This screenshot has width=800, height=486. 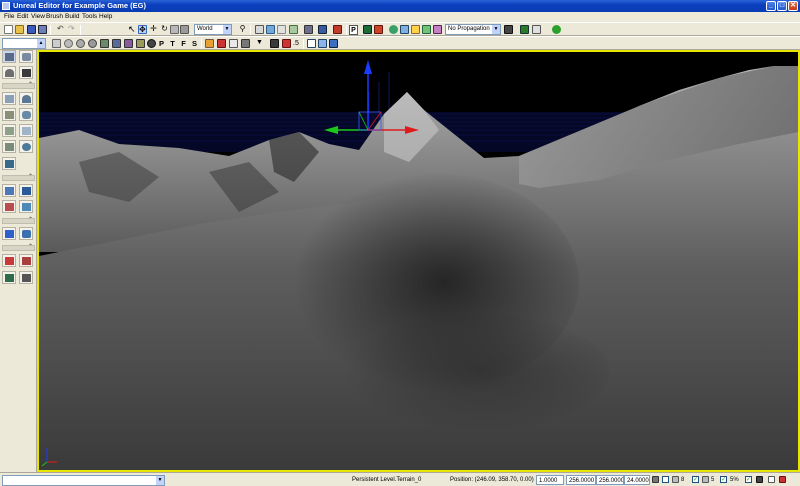 I want to click on minimize-button: _, so click(x=771, y=6).